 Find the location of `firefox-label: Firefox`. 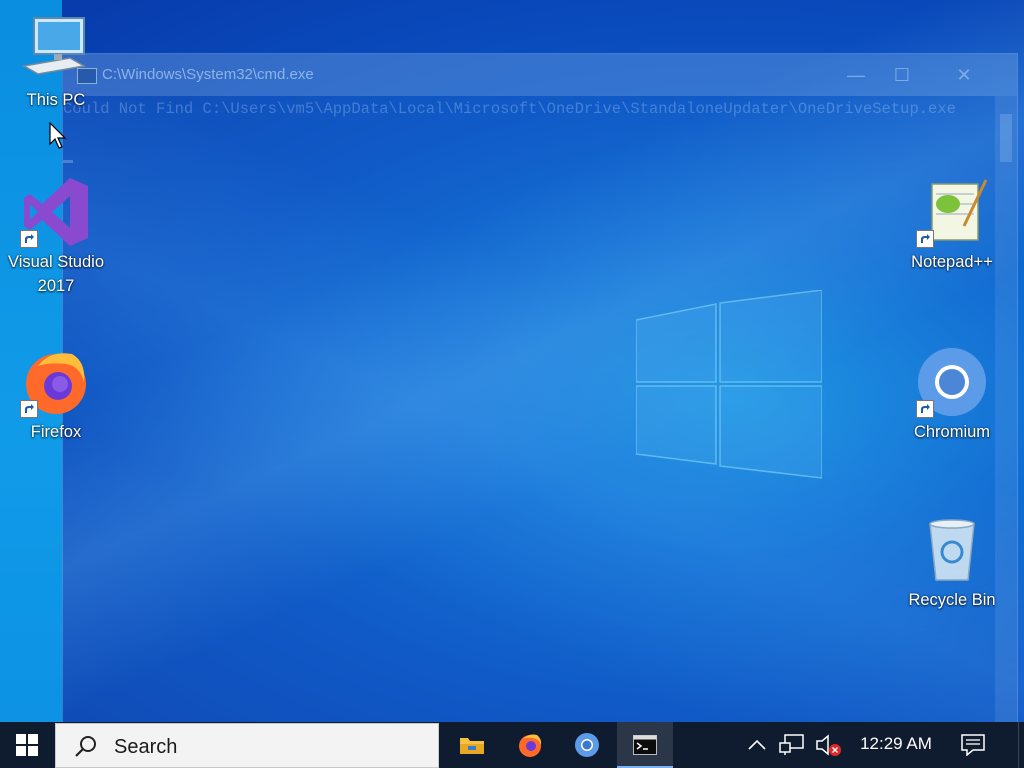

firefox-label: Firefox is located at coordinates (56, 432).